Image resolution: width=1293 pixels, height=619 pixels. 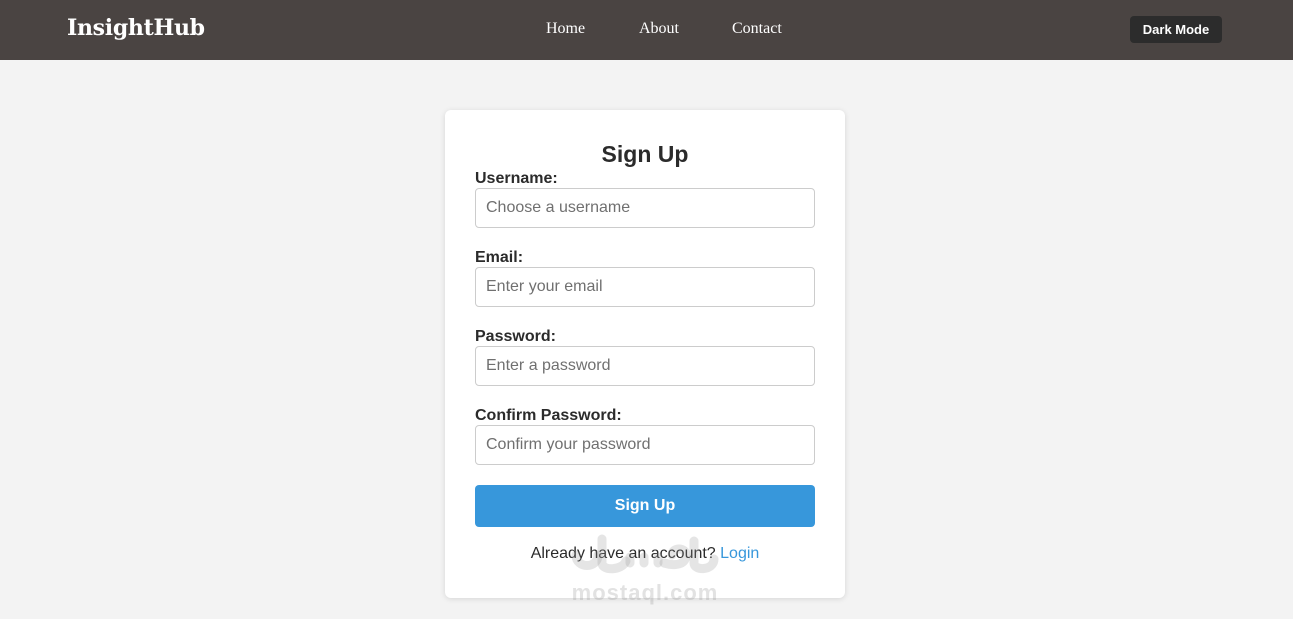 I want to click on confirm-password-label: Confirm Password:, so click(x=548, y=415).